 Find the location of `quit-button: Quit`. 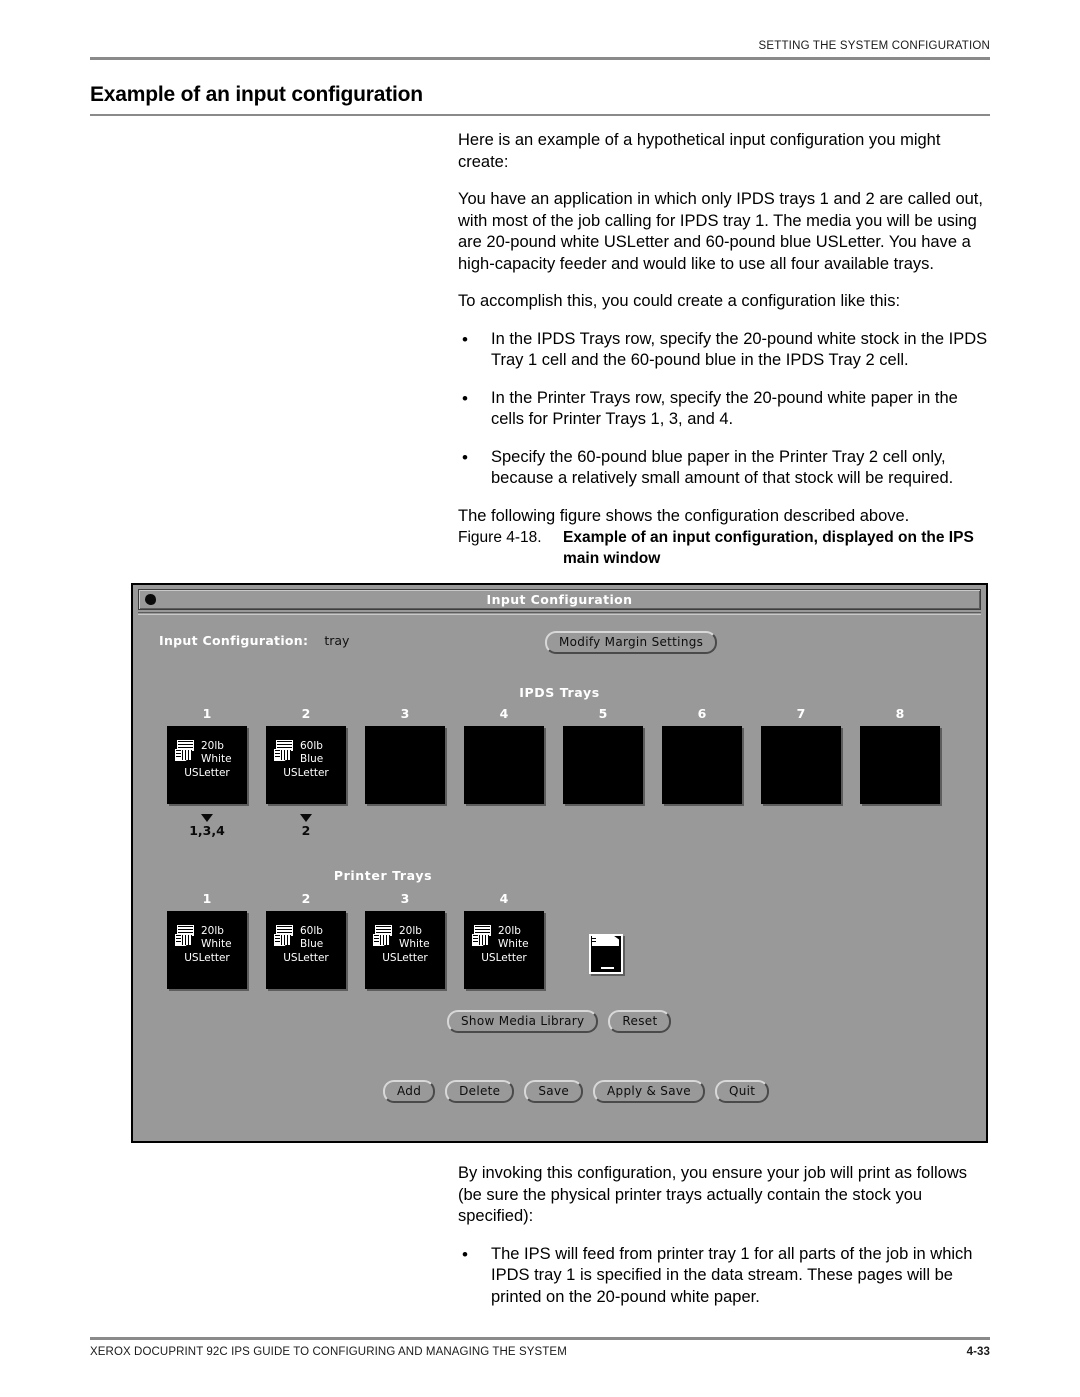

quit-button: Quit is located at coordinates (742, 1091).